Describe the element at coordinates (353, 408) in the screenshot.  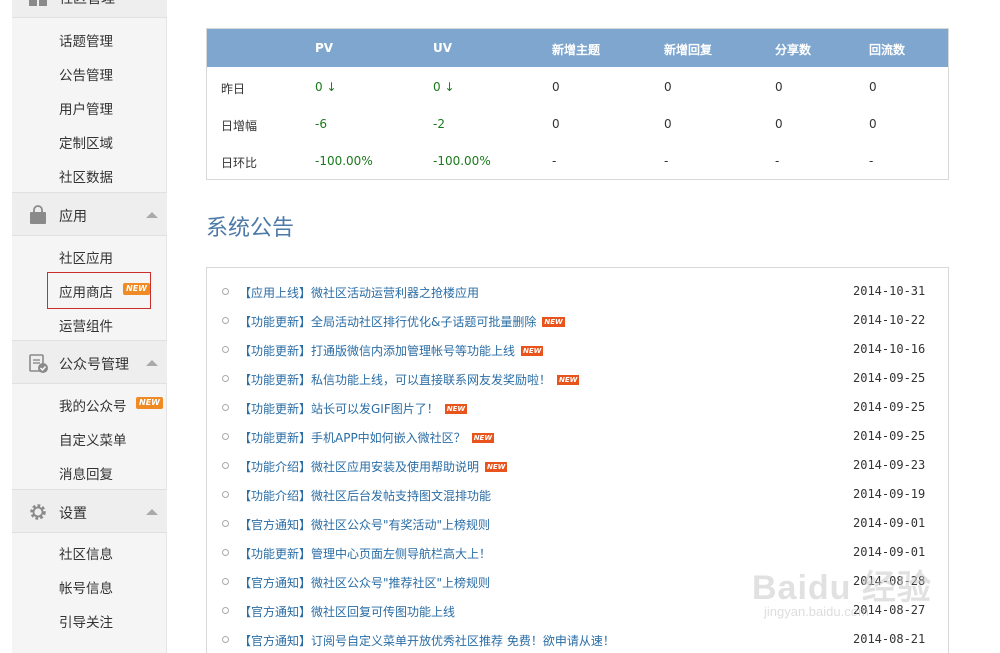
I see `notice-link: 【功能更新】站长可以发GIF图片了！ NEW` at that location.